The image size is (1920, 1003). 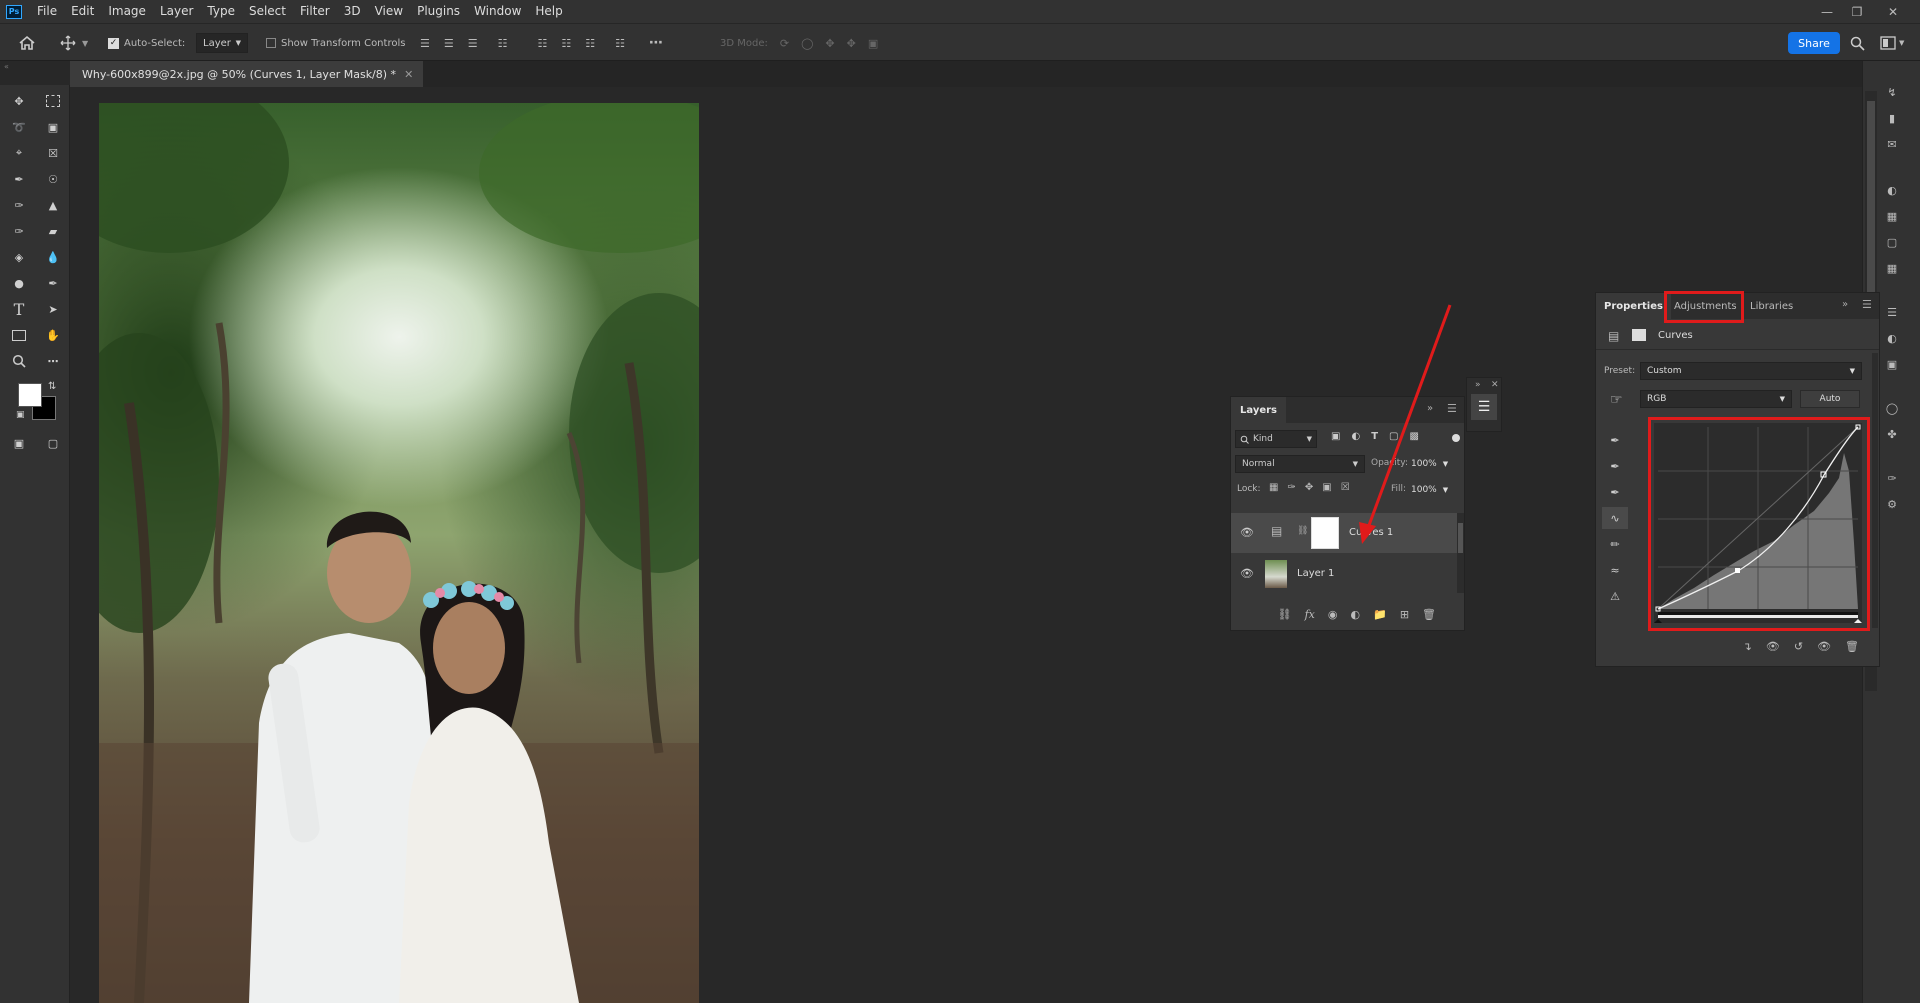 I want to click on menu-plugins: Plugins, so click(x=438, y=11).